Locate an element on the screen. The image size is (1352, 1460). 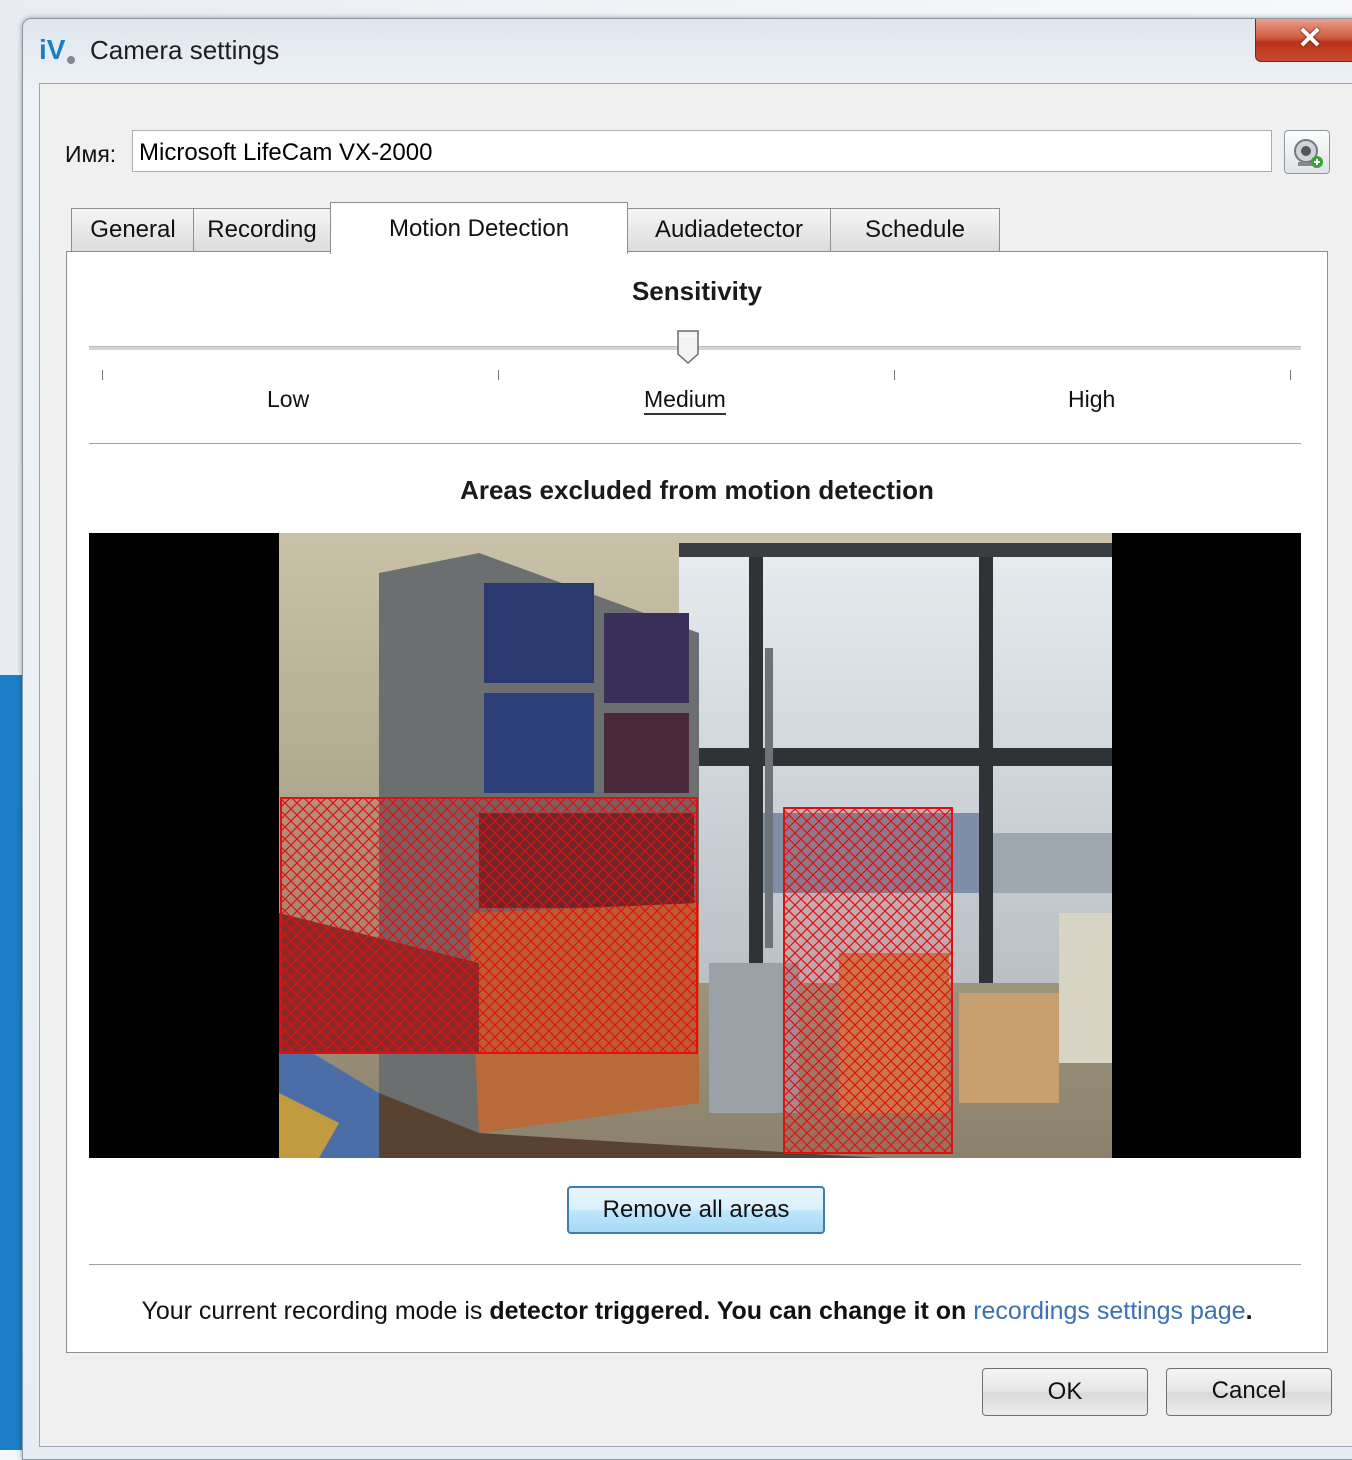
tab-recording: Recording is located at coordinates (262, 230).